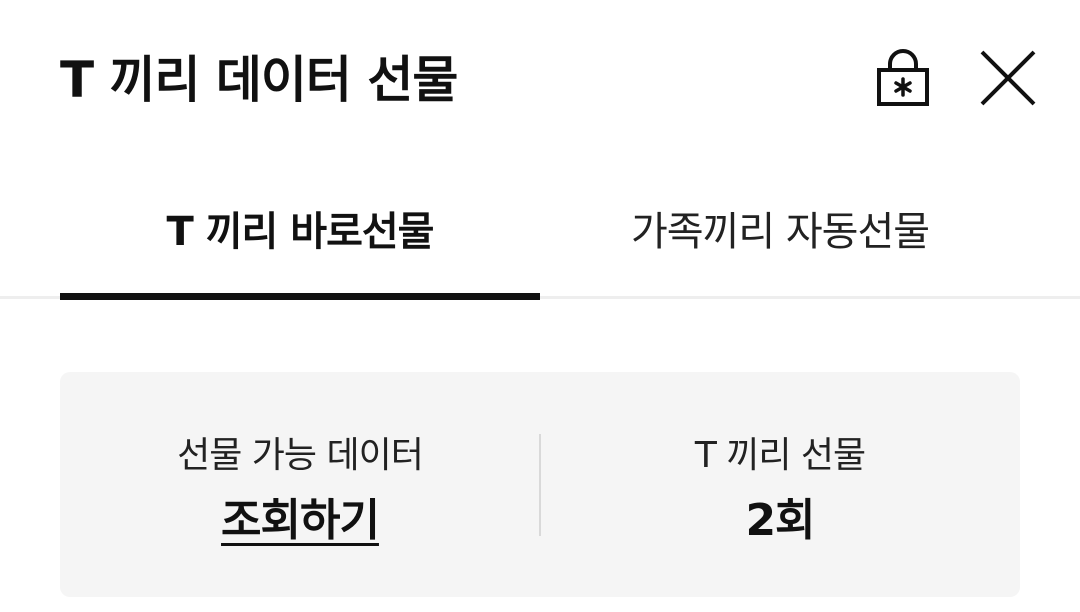  I want to click on gift-available-value: 조회하기, so click(300, 516).